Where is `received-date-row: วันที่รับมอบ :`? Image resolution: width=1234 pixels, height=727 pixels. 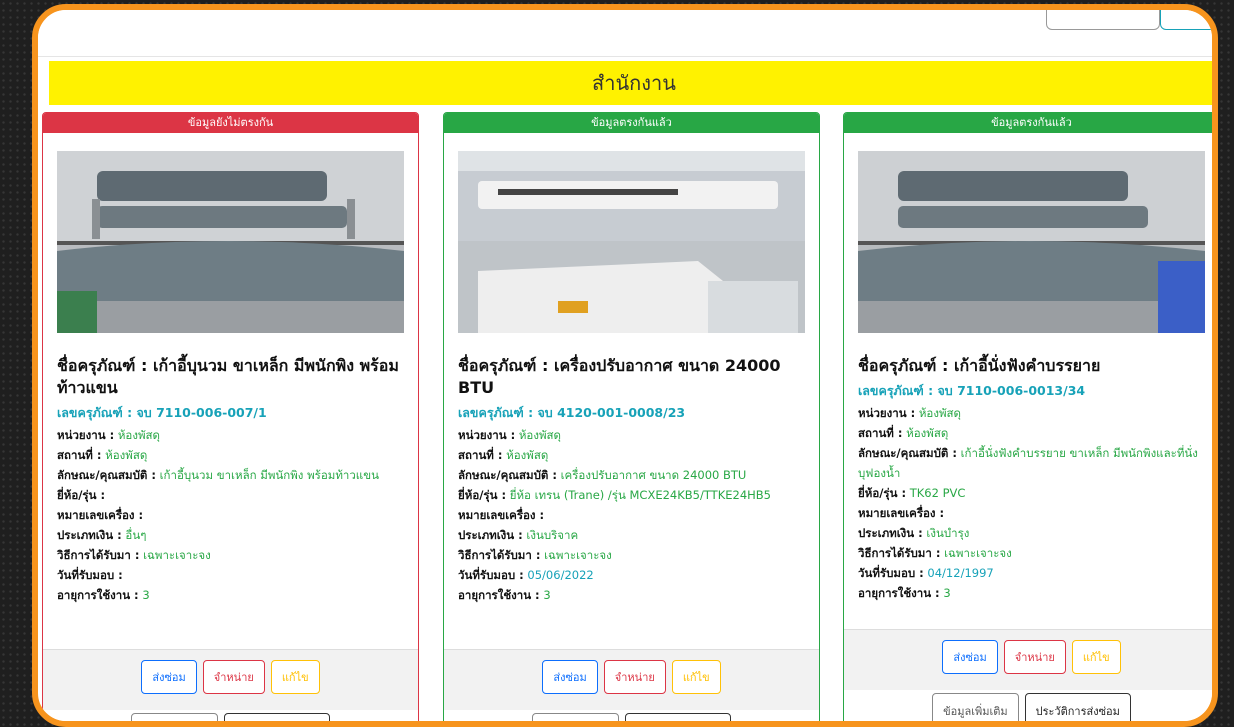
received-date-row: วันที่รับมอบ : is located at coordinates (90, 575).